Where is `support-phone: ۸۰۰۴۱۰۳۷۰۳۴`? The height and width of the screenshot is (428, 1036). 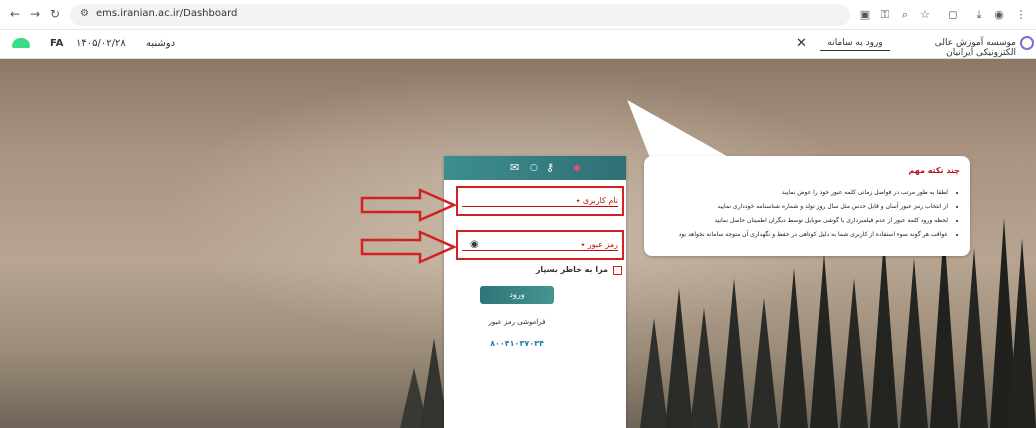
support-phone: ۸۰۰۴۱۰۳۷۰۳۴ is located at coordinates (517, 343).